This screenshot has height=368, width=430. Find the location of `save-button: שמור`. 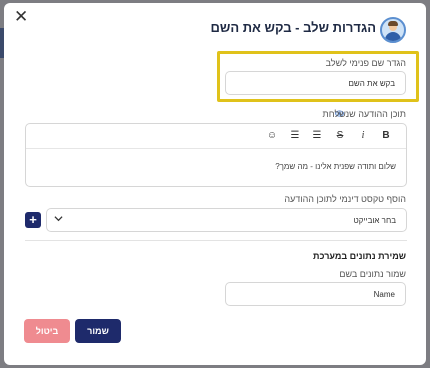

save-button: שמור is located at coordinates (98, 331).